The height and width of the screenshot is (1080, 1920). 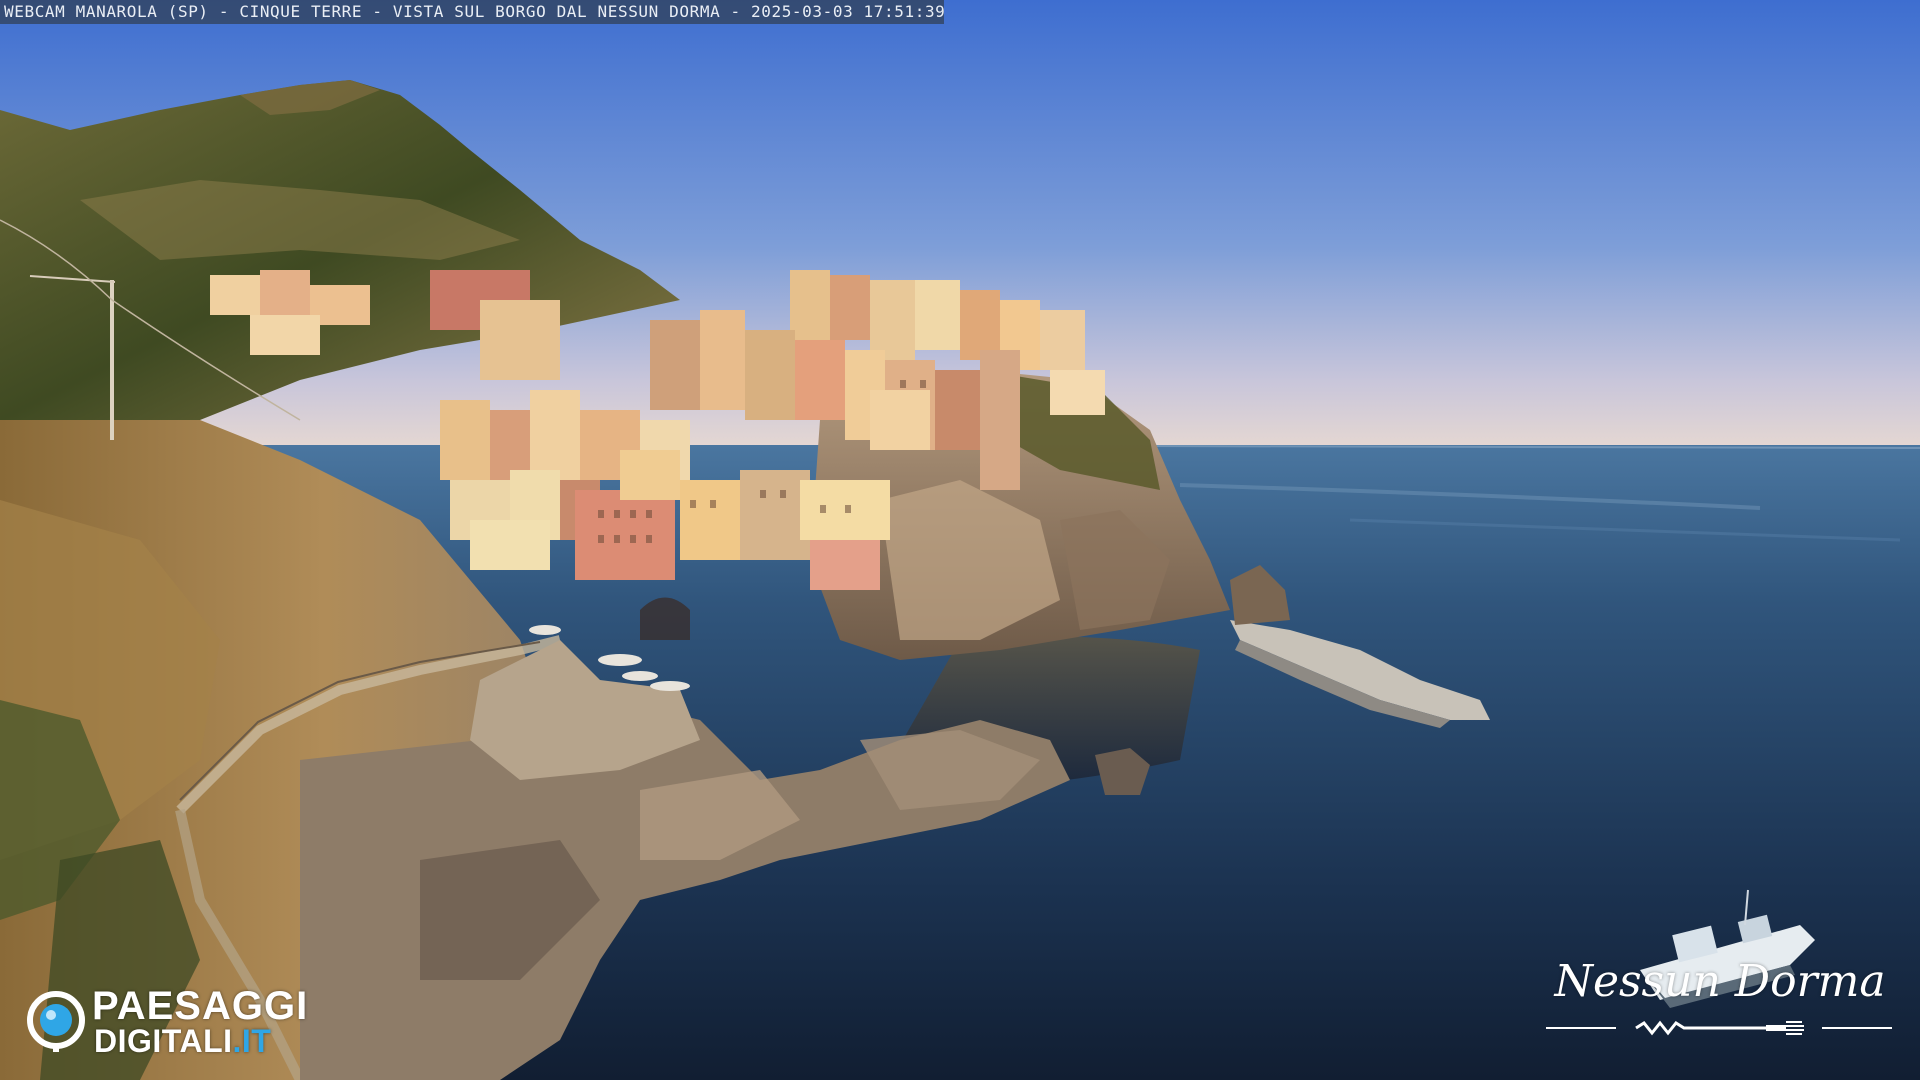 I want to click on nessun-dorma-logo: Nessun Dorma, so click(x=1720, y=1005).